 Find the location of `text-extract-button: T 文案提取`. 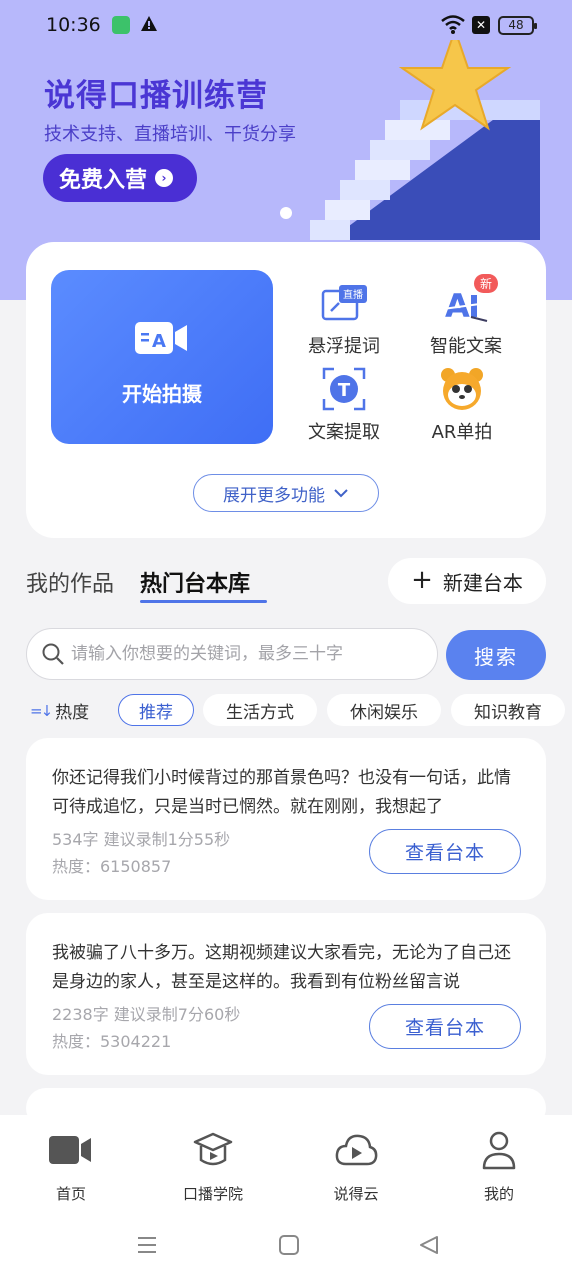

text-extract-button: T 文案提取 is located at coordinates (344, 405).